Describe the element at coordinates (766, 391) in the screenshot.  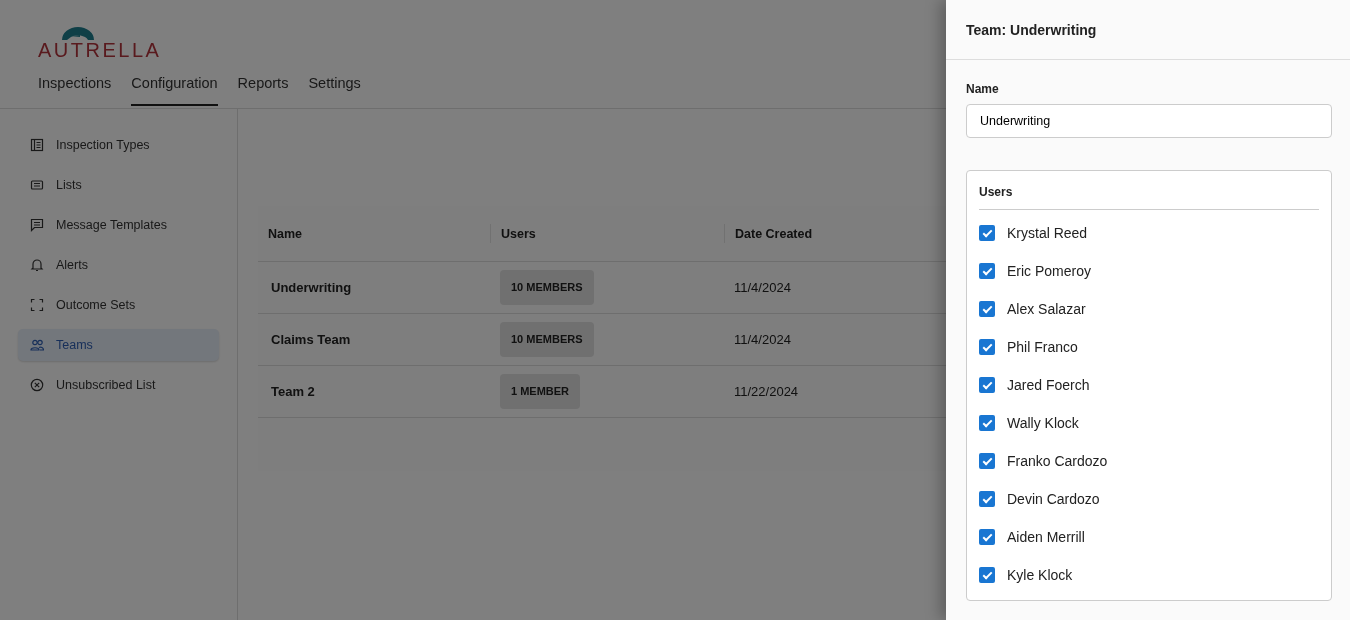
I see `table-cell: 11/22/2024` at that location.